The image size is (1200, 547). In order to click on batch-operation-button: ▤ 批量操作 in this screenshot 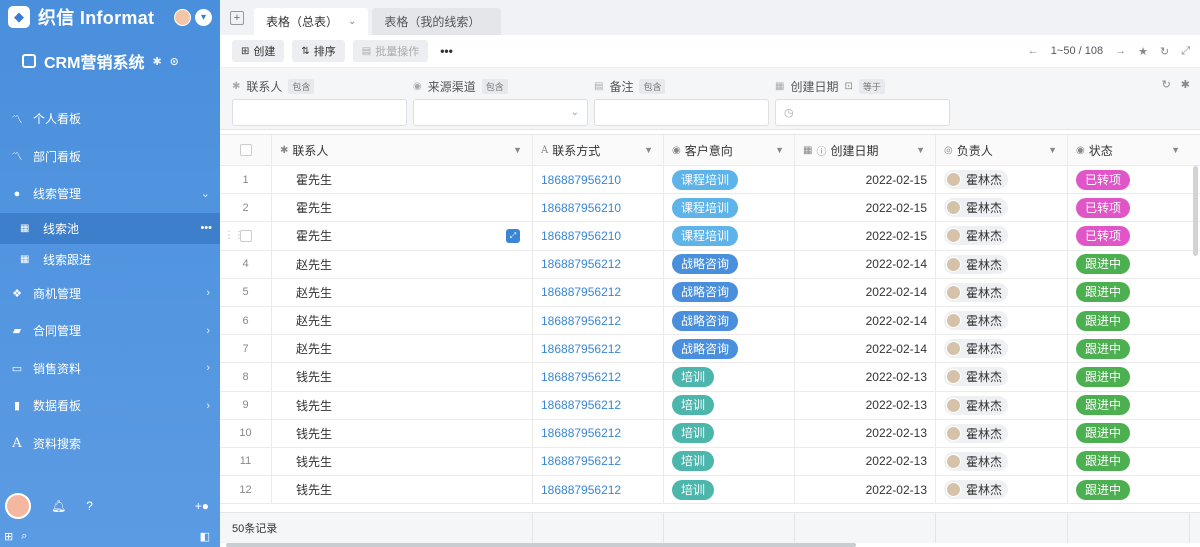, I will do `click(390, 51)`.